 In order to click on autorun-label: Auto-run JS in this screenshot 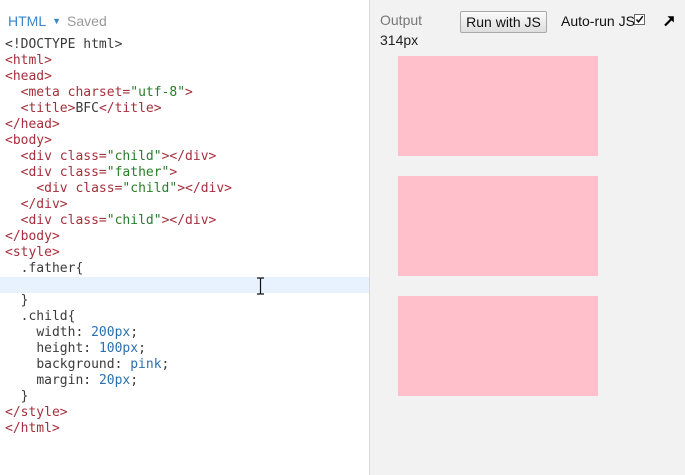, I will do `click(598, 21)`.